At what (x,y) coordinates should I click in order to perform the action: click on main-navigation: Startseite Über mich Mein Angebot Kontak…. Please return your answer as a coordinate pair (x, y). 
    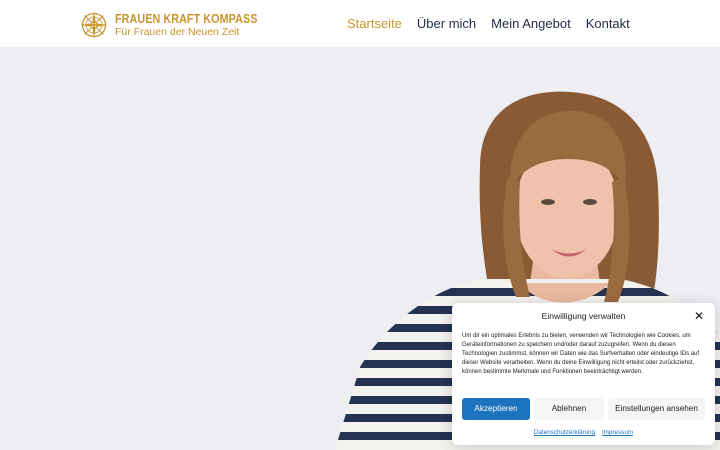
    Looking at the image, I should click on (488, 24).